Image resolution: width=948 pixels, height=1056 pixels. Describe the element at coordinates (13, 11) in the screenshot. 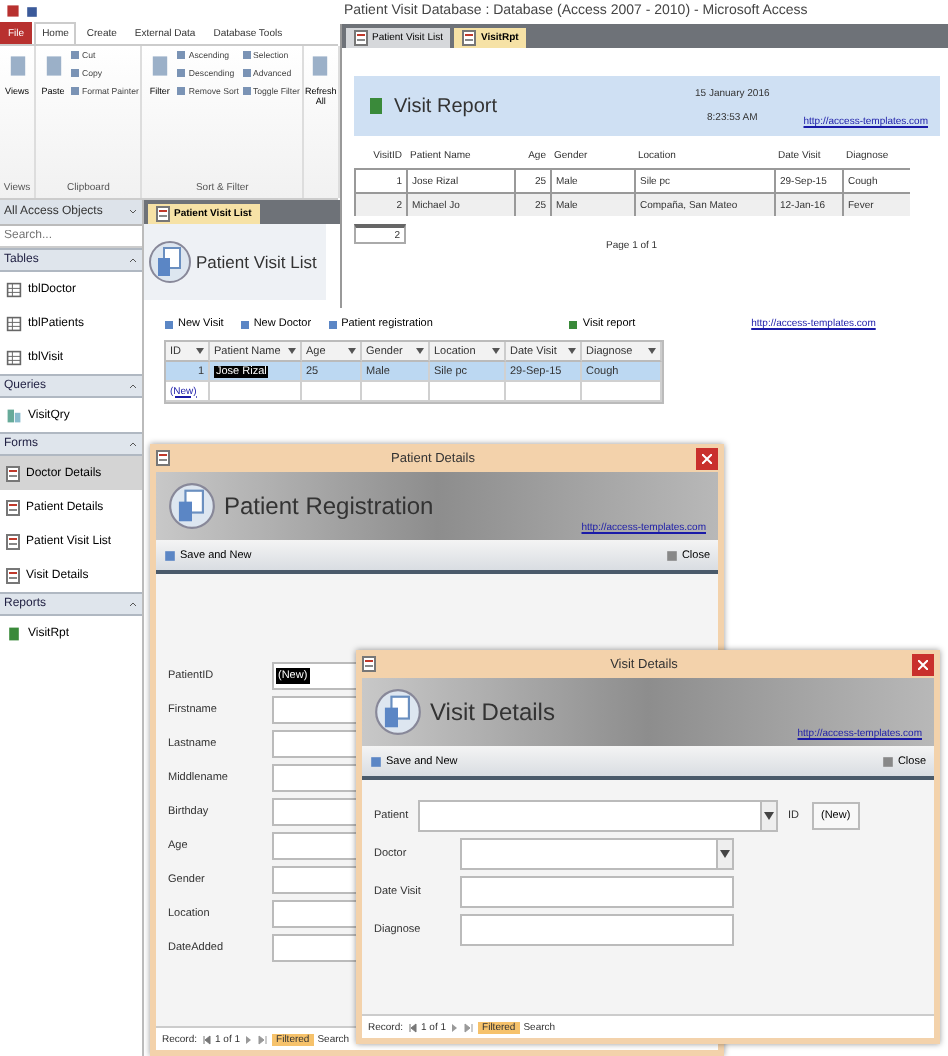

I see `app-icon` at that location.